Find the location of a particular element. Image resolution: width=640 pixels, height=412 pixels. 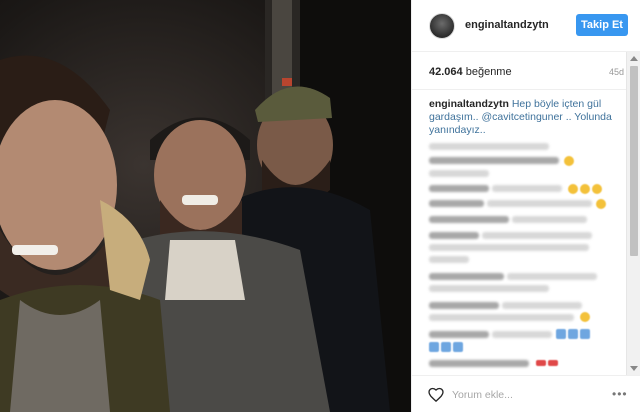

post-header: enginaltandzytn Takip Et is located at coordinates (526, 26).